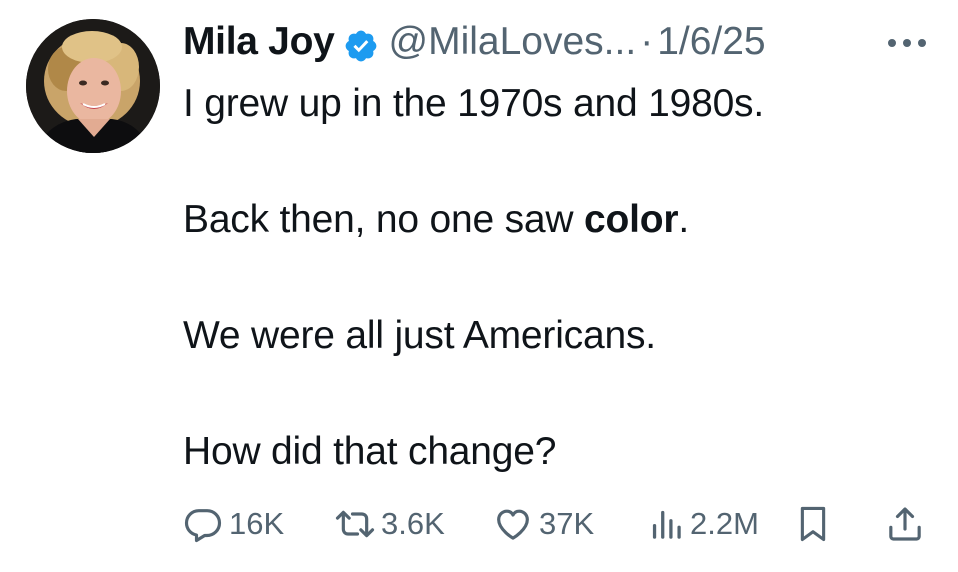  Describe the element at coordinates (384, 219) in the screenshot. I see `tweet-line-2-start: Back then, no one saw` at that location.